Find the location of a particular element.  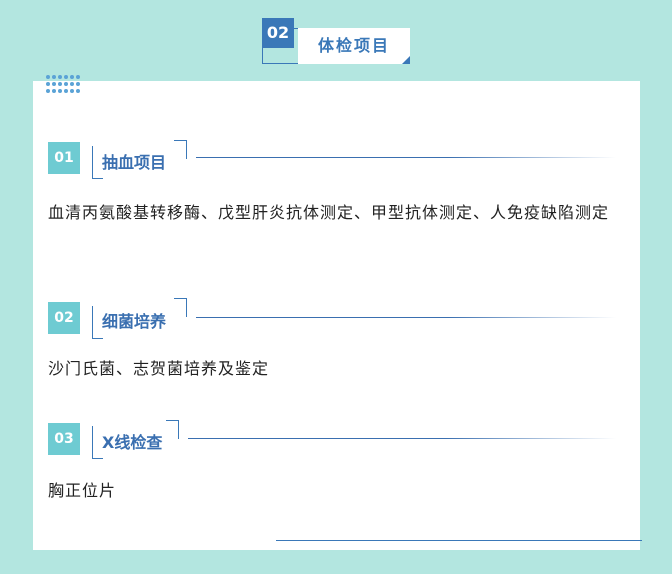

section-header: 体检项目 02 is located at coordinates (337, 42).